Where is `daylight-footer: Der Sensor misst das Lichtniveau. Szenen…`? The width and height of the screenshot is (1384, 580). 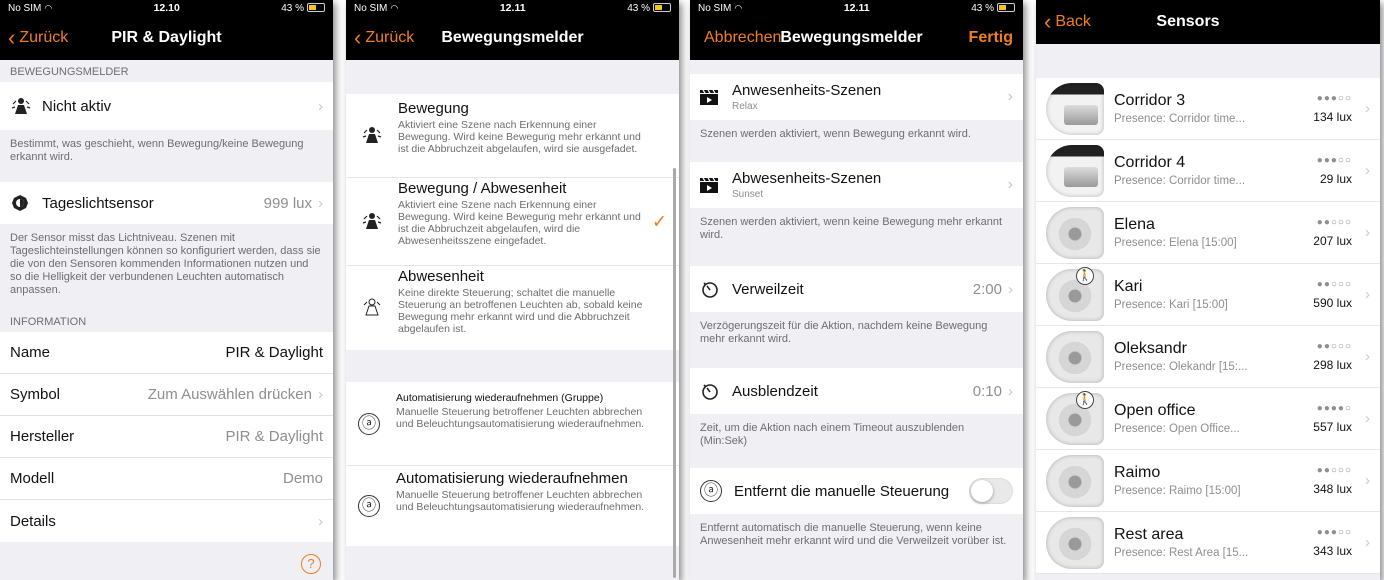 daylight-footer: Der Sensor misst das Lichtniveau. Szenen… is located at coordinates (165, 264).